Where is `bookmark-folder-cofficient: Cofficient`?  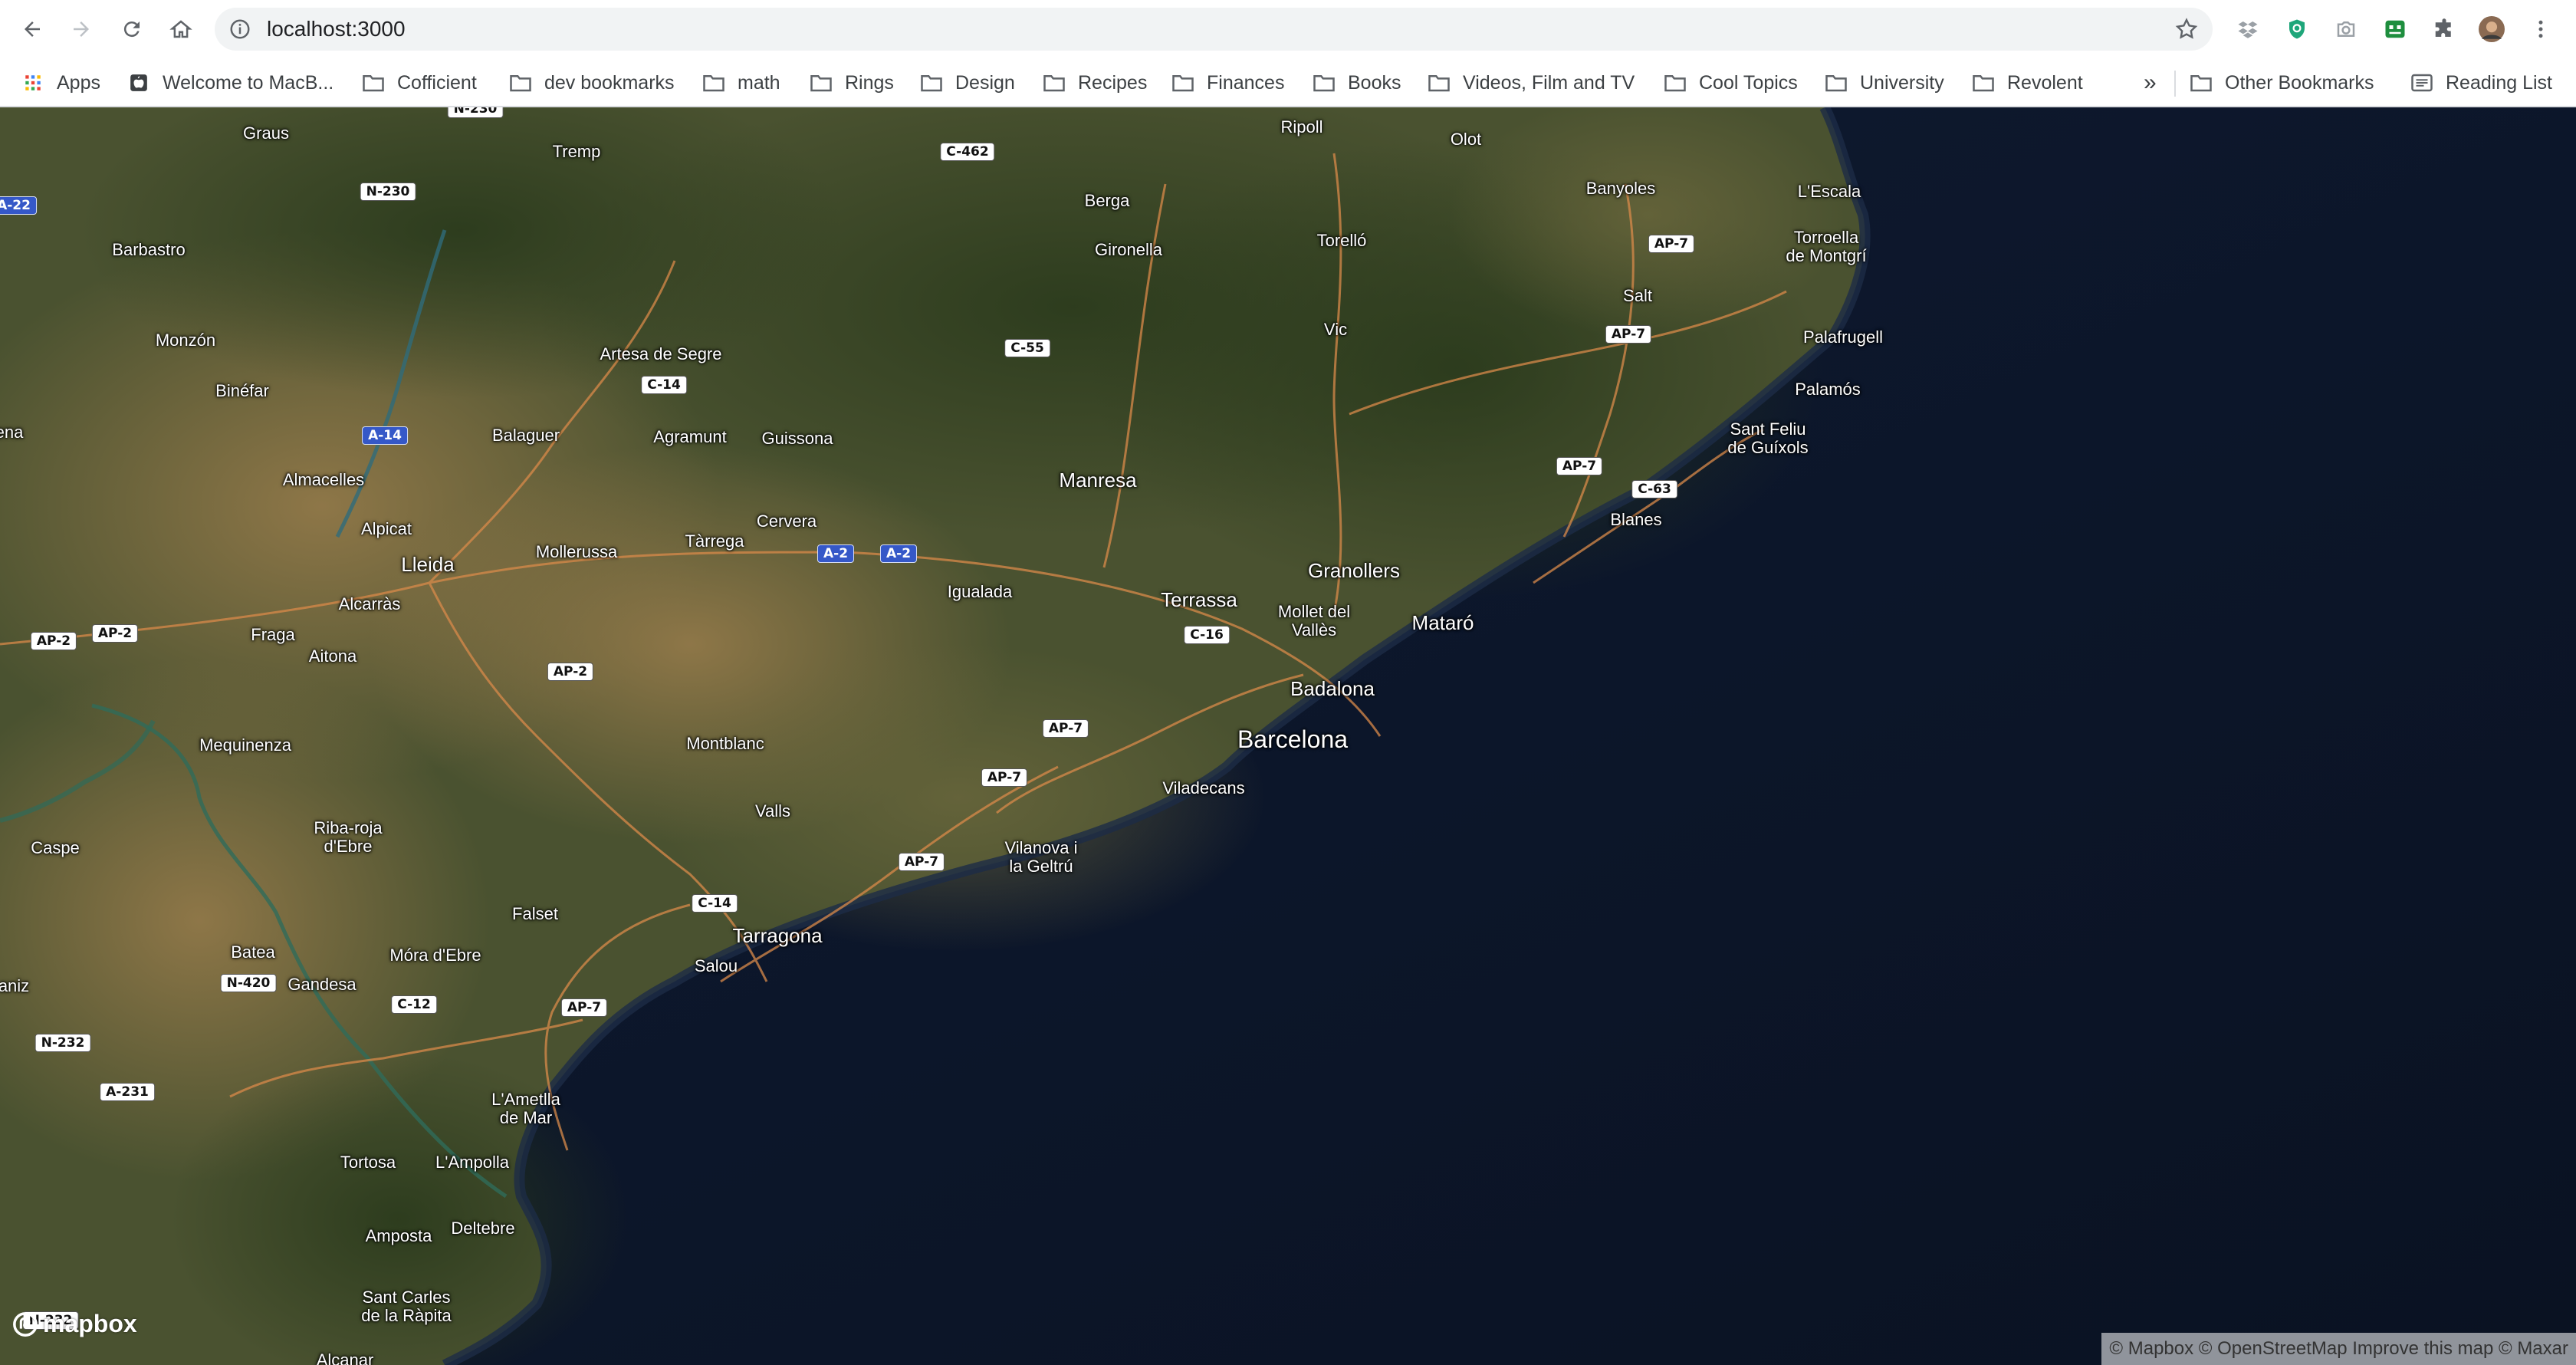
bookmark-folder-cofficient: Cofficient is located at coordinates (419, 83).